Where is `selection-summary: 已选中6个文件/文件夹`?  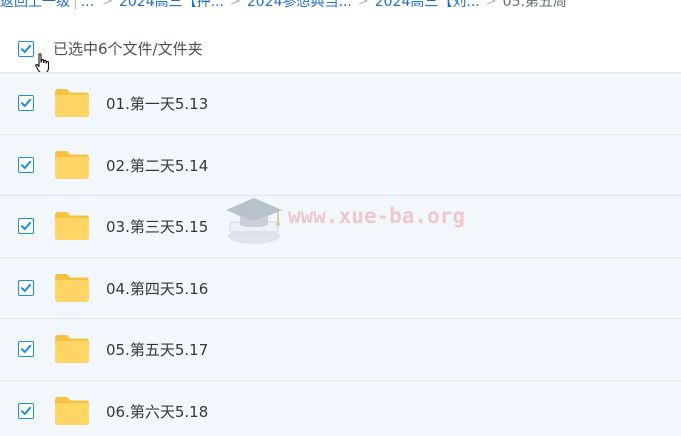 selection-summary: 已选中6个文件/文件夹 is located at coordinates (128, 49).